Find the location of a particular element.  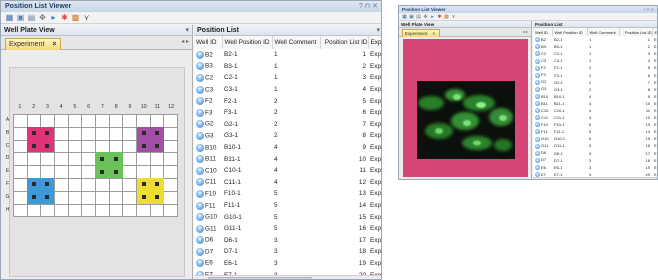

table-row: +G11G11-1516Expe is located at coordinates (287, 229).